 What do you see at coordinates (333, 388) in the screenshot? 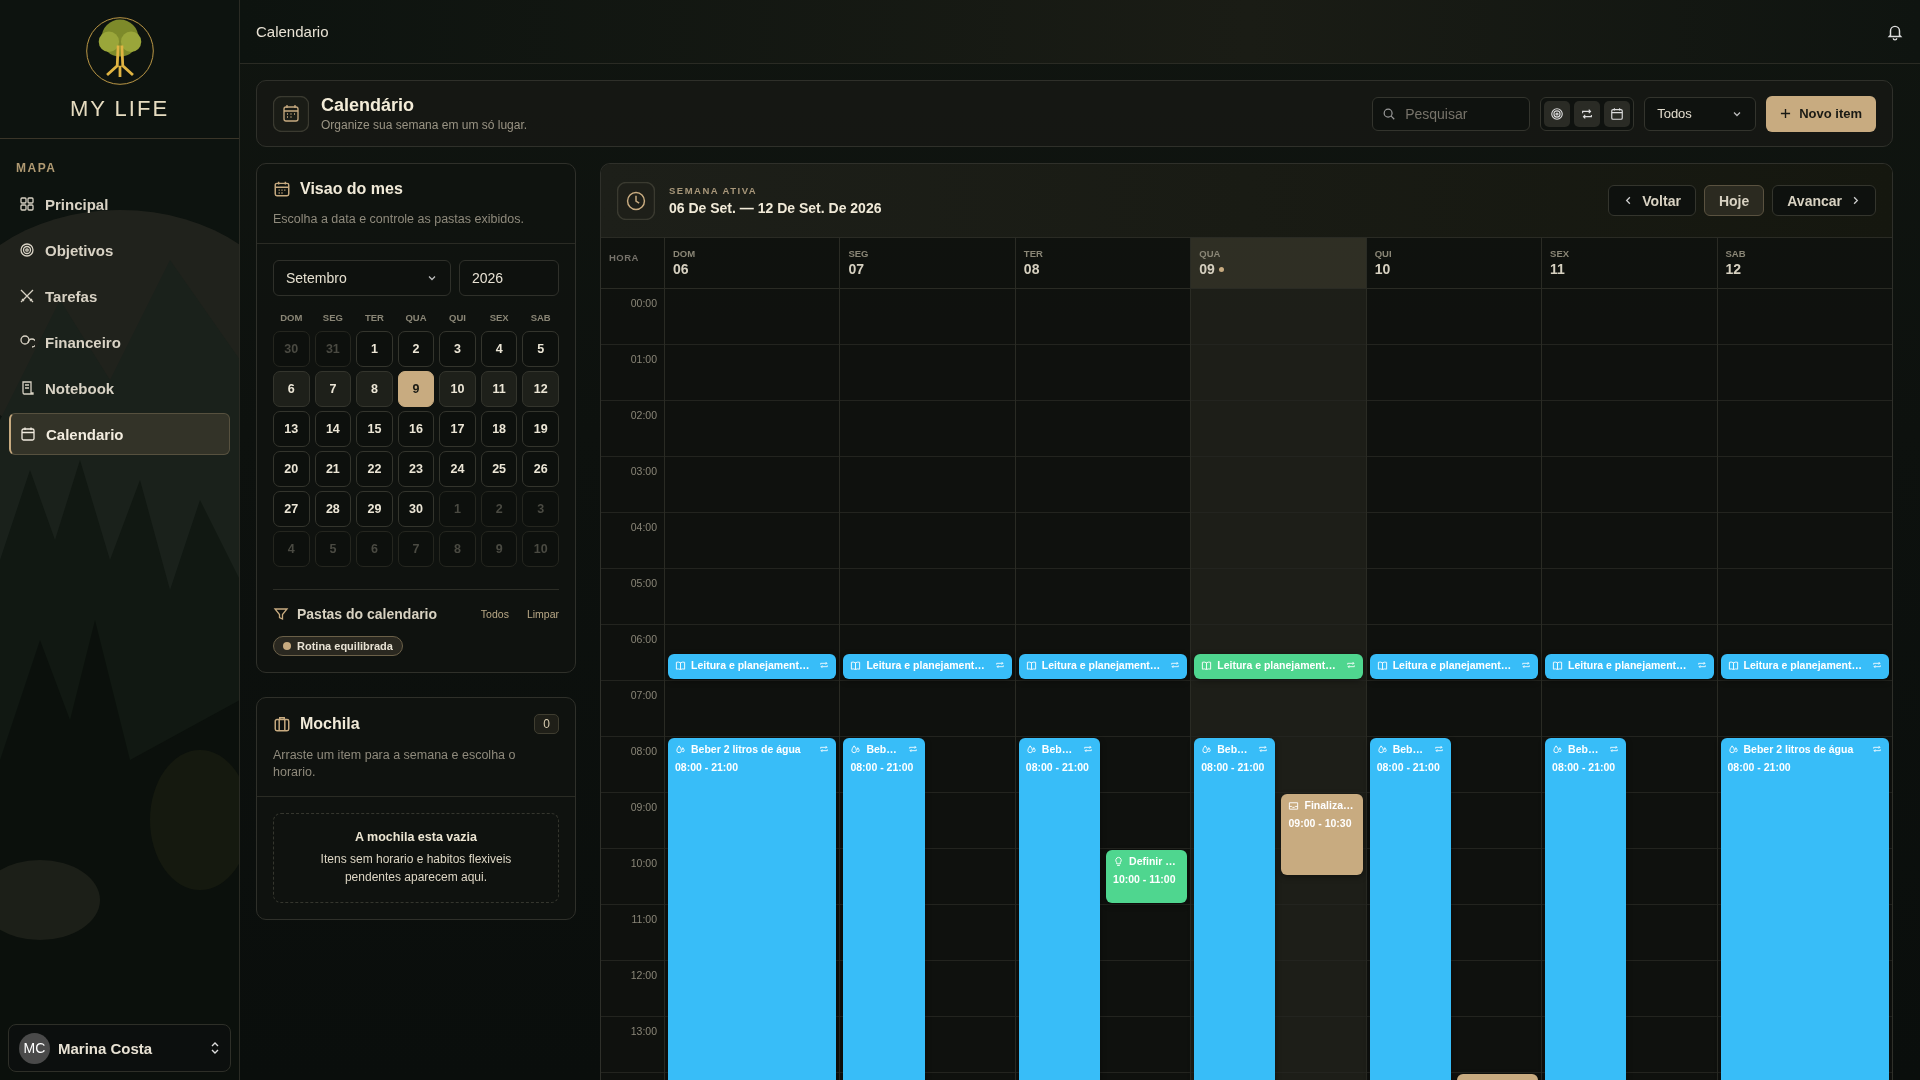
I see `day-cell: 7` at bounding box center [333, 388].